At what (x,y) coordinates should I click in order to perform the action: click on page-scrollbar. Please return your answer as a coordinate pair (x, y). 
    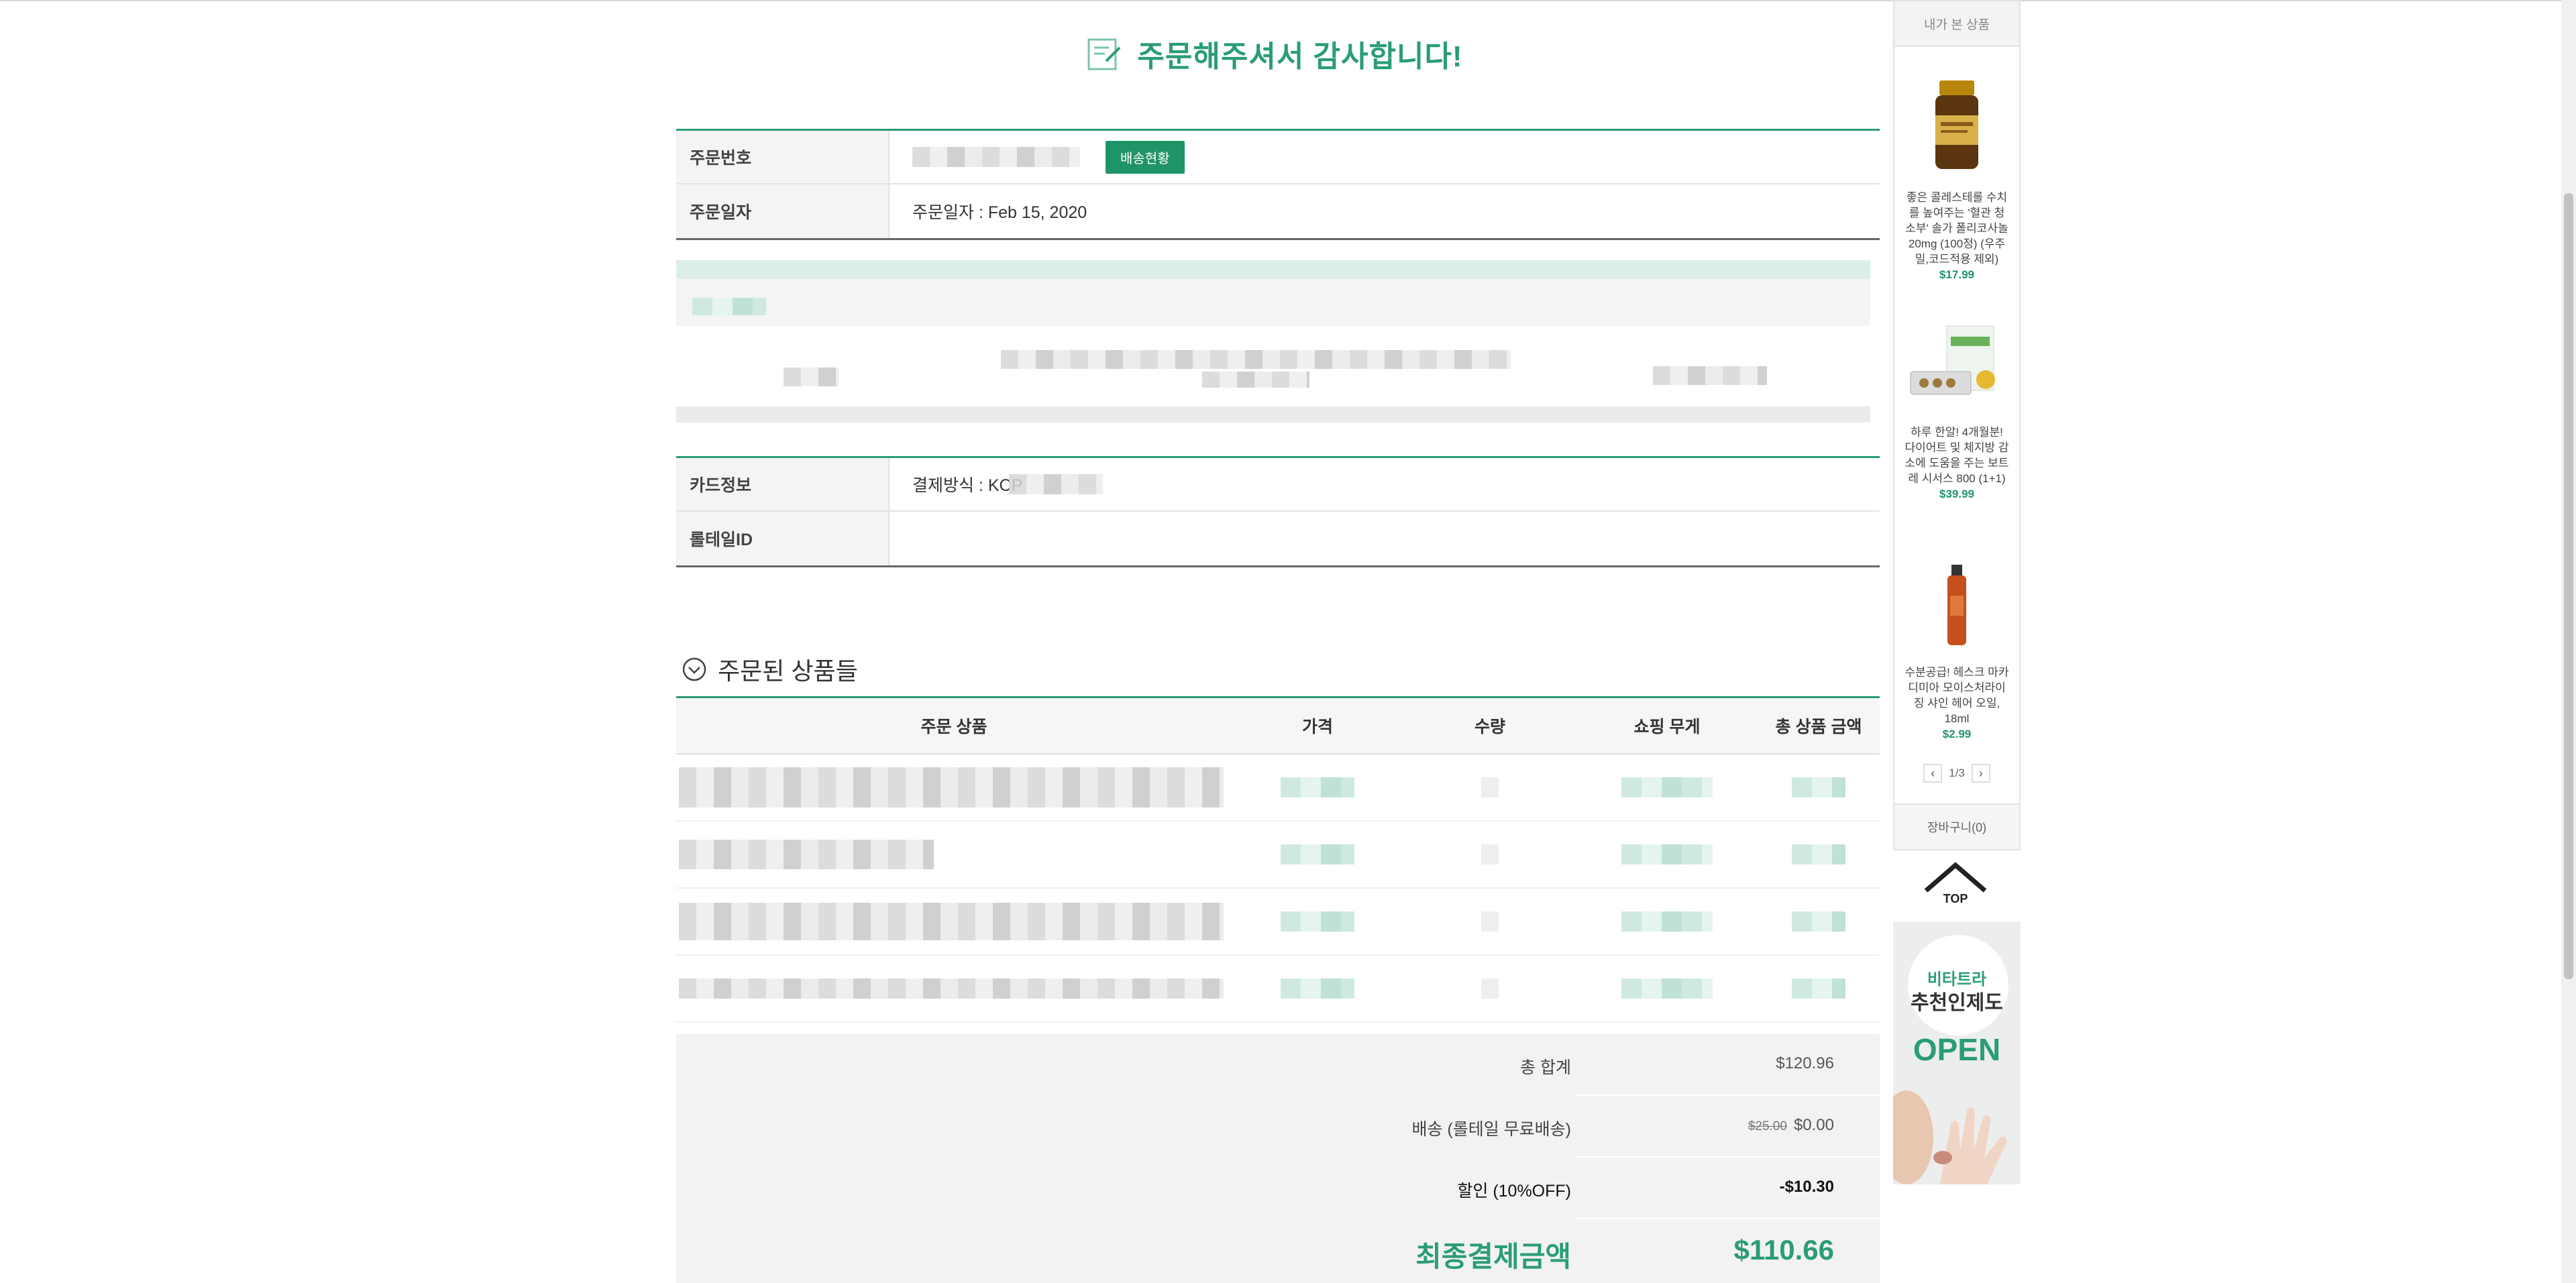
    Looking at the image, I should click on (2568, 641).